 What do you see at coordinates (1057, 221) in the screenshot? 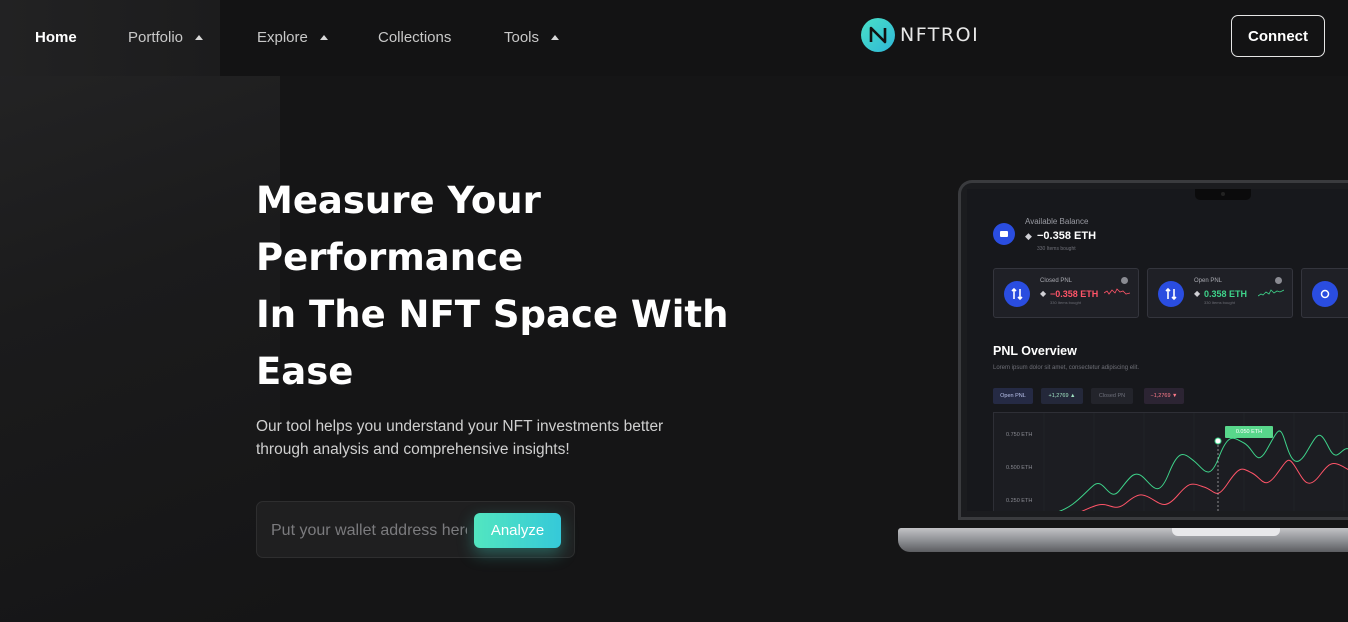
I see `balance-label: Available Balance` at bounding box center [1057, 221].